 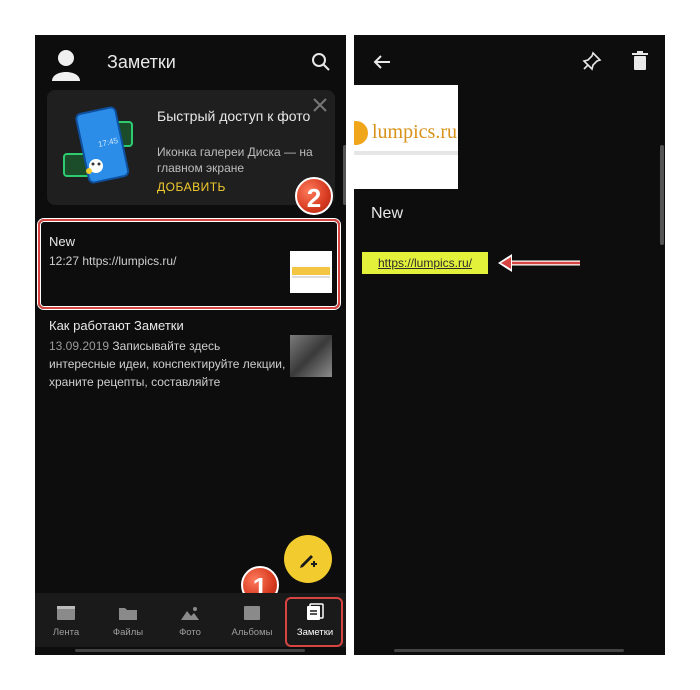 What do you see at coordinates (314, 622) in the screenshot?
I see `highlight-frame-nav` at bounding box center [314, 622].